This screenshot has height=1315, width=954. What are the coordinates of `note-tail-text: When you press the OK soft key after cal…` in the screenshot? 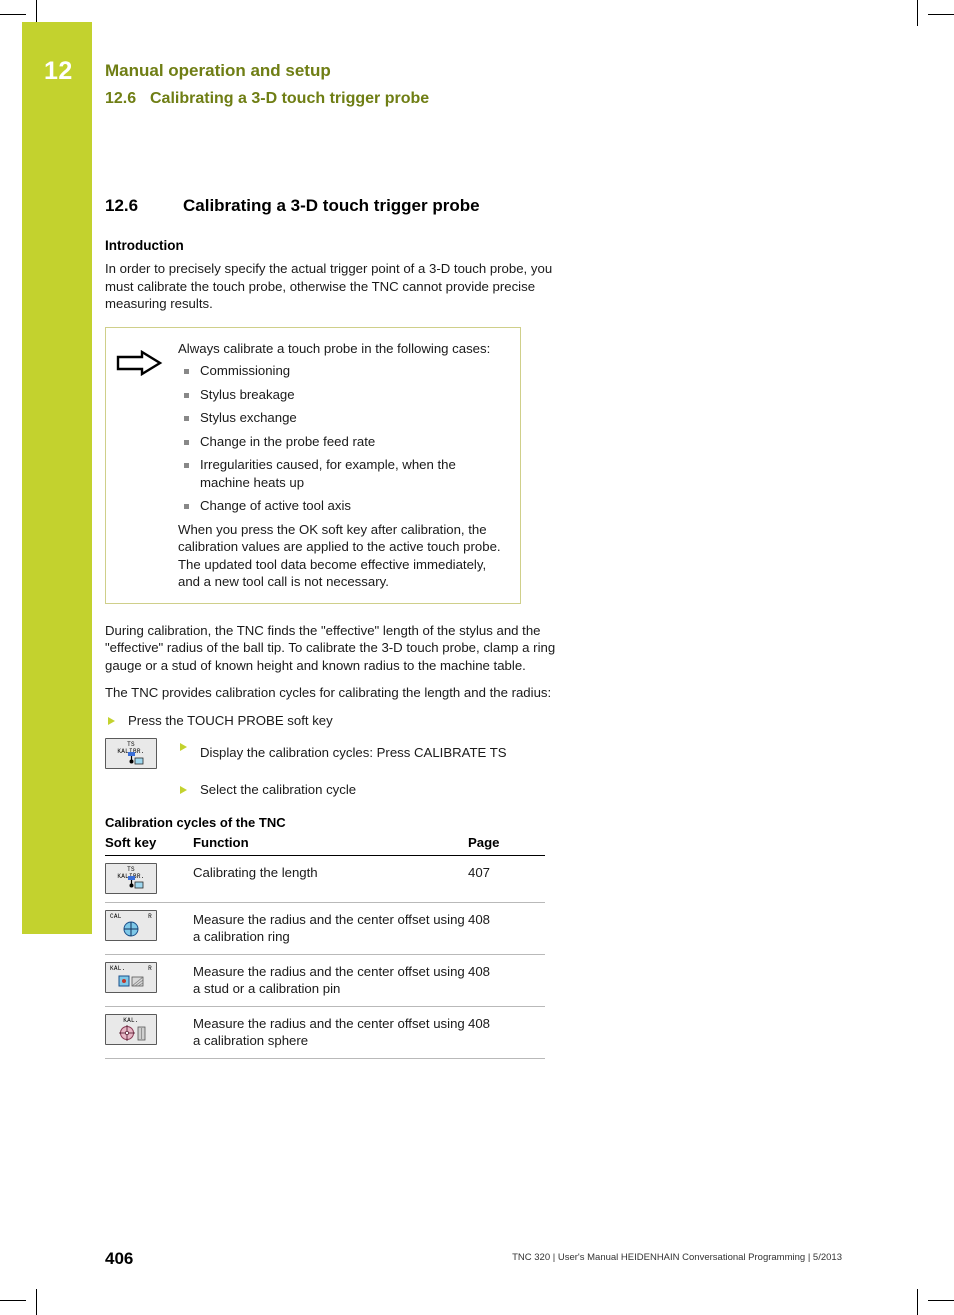 It's located at (339, 555).